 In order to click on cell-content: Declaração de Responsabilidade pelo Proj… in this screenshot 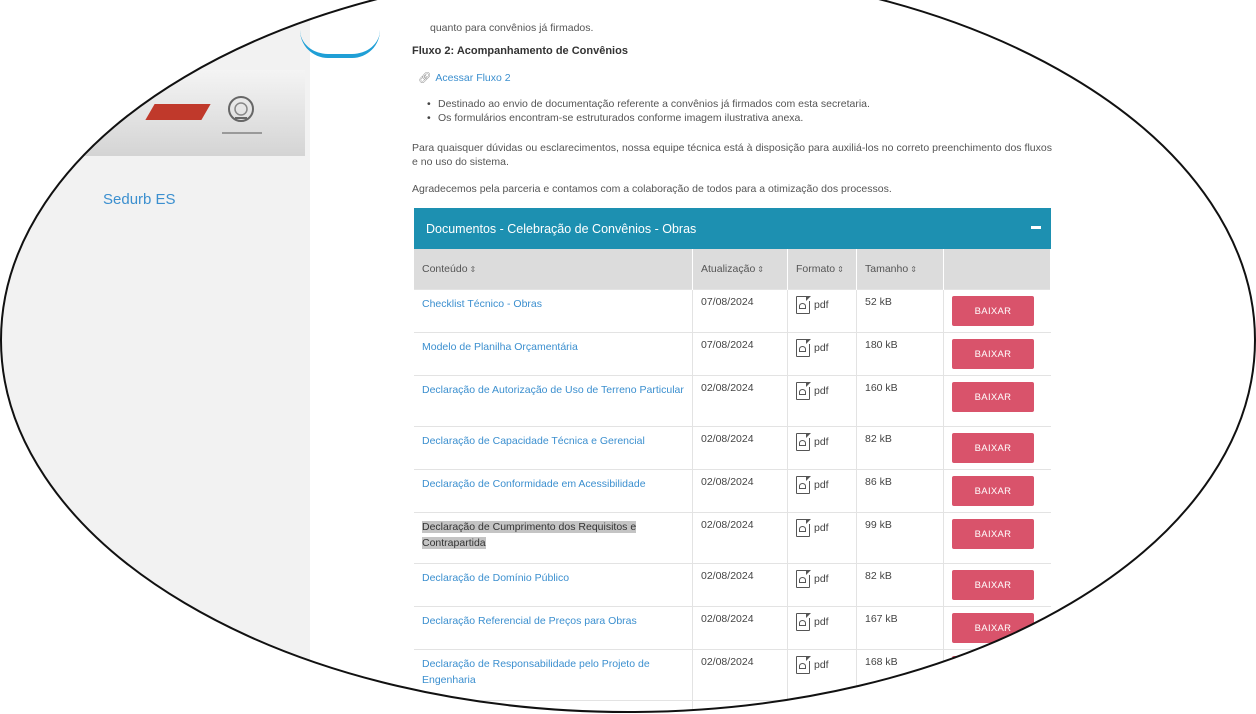, I will do `click(553, 675)`.